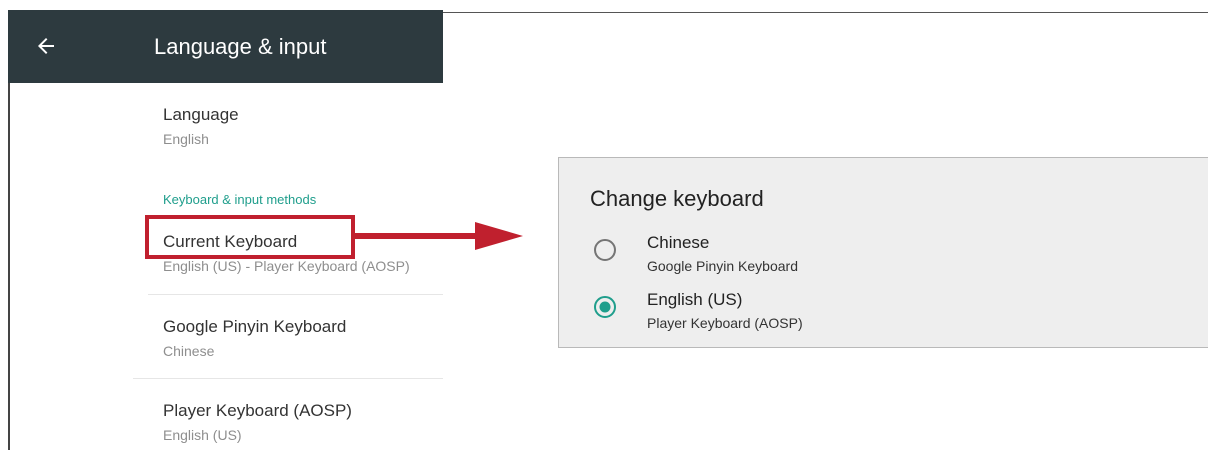  Describe the element at coordinates (250, 237) in the screenshot. I see `highlight-box` at that location.